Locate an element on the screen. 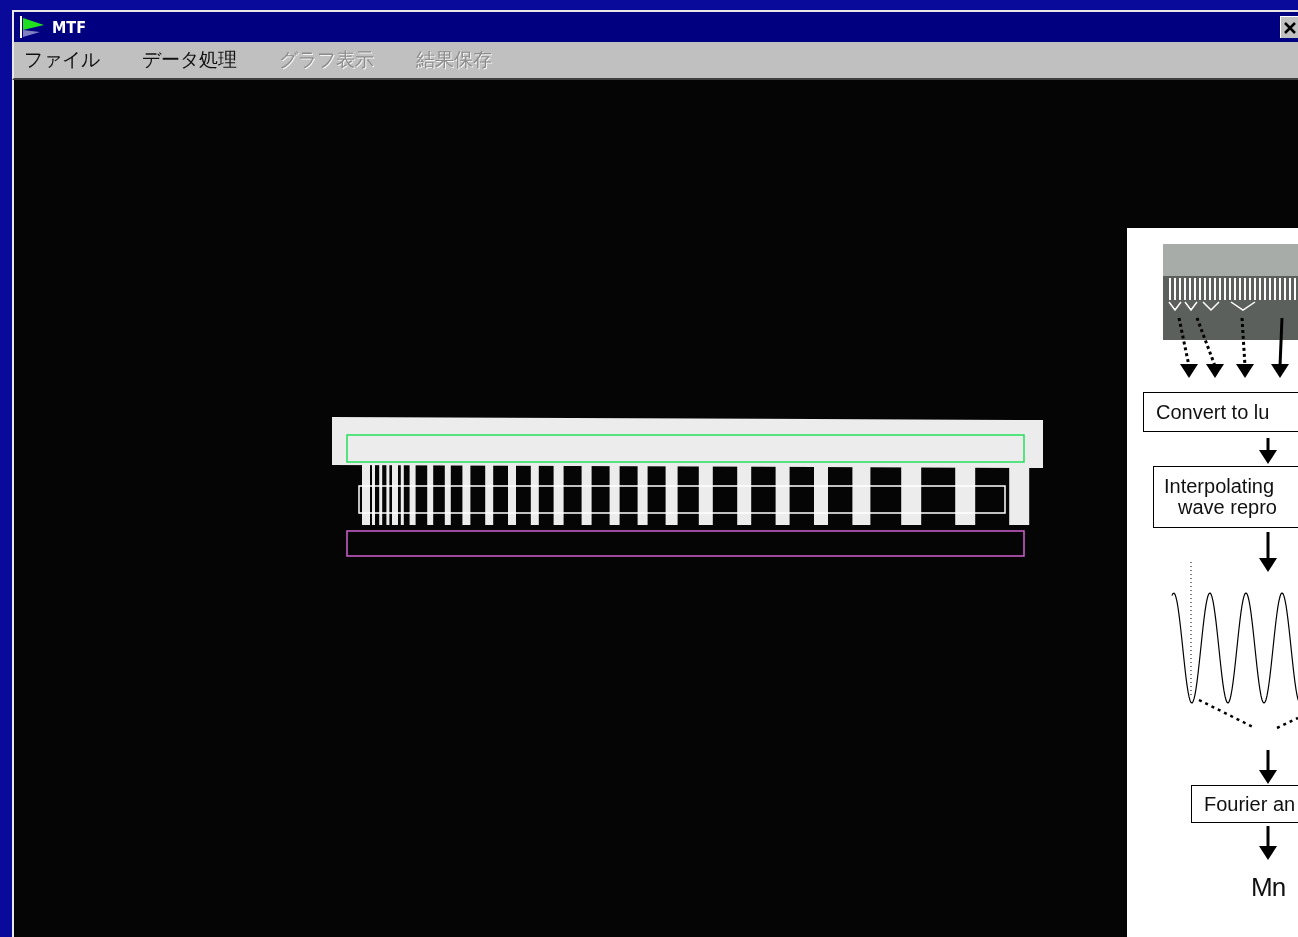 The width and height of the screenshot is (1298, 937). process-step: Fourier an is located at coordinates (1244, 804).